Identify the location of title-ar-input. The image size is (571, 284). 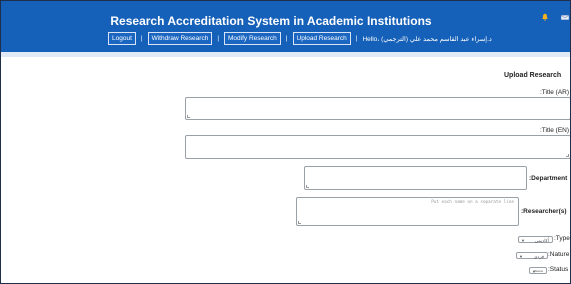
(377, 108).